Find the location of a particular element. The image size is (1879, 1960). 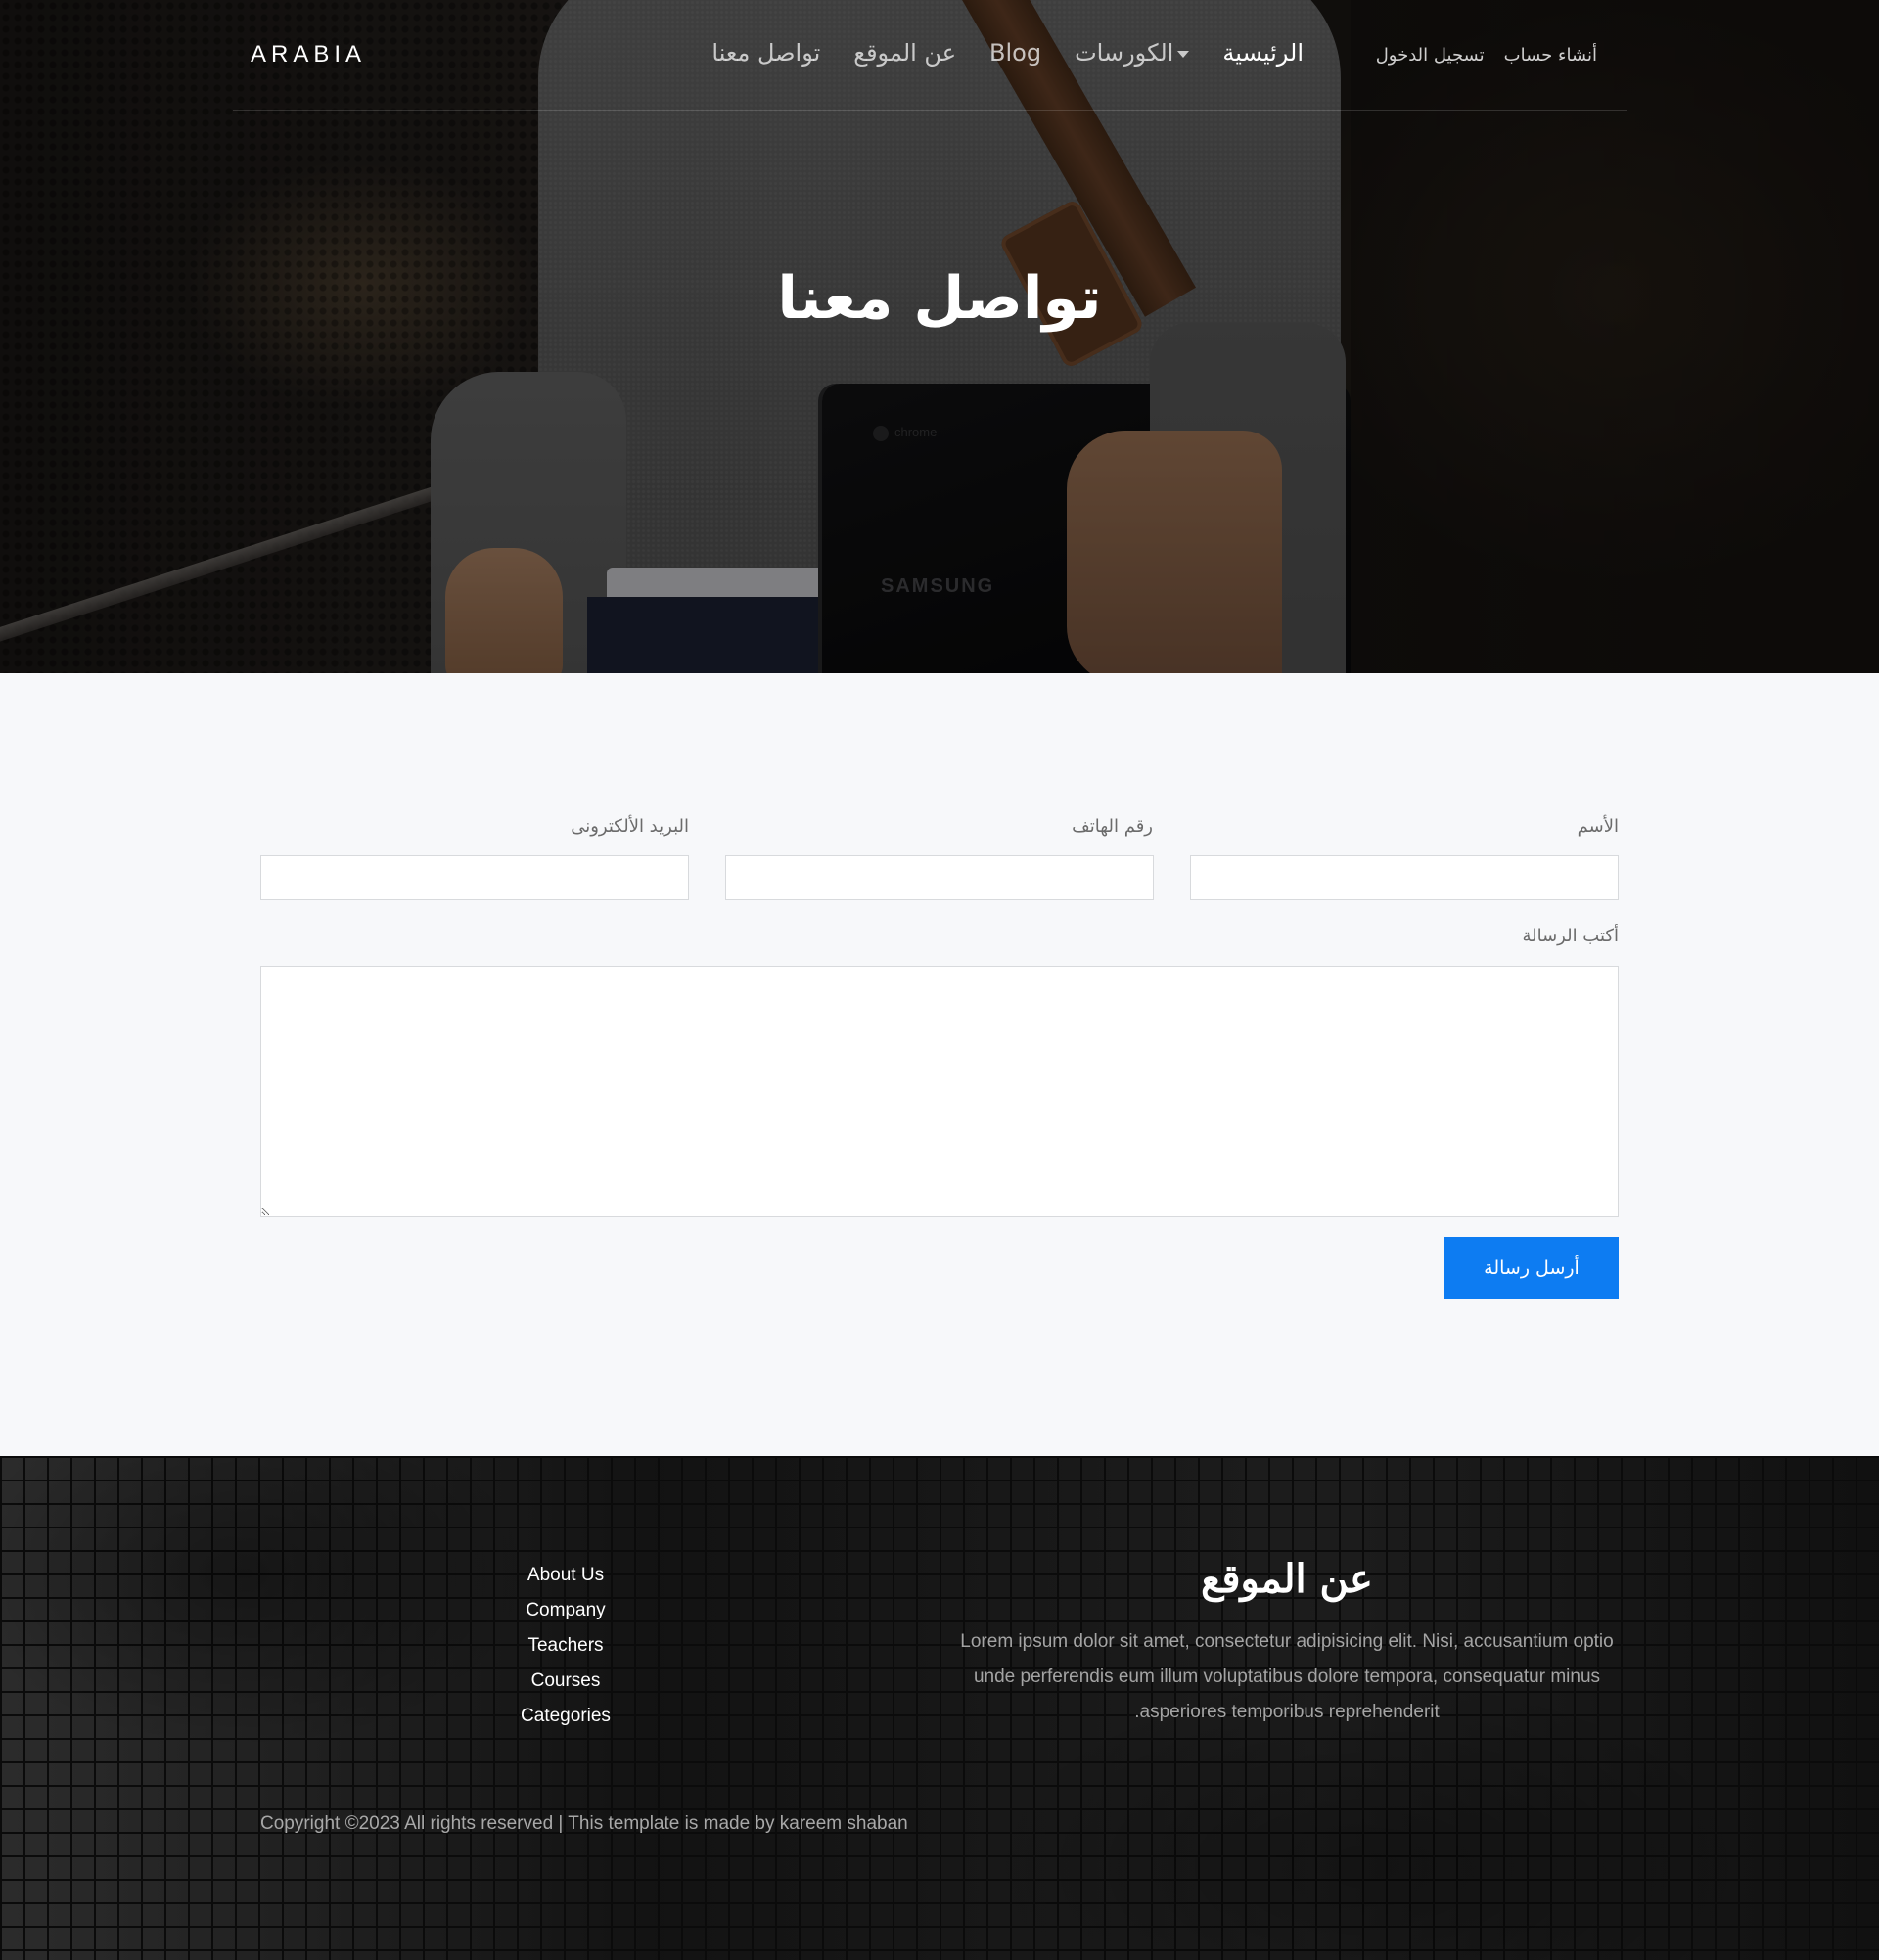

footer-link-company: Company is located at coordinates (566, 1610).